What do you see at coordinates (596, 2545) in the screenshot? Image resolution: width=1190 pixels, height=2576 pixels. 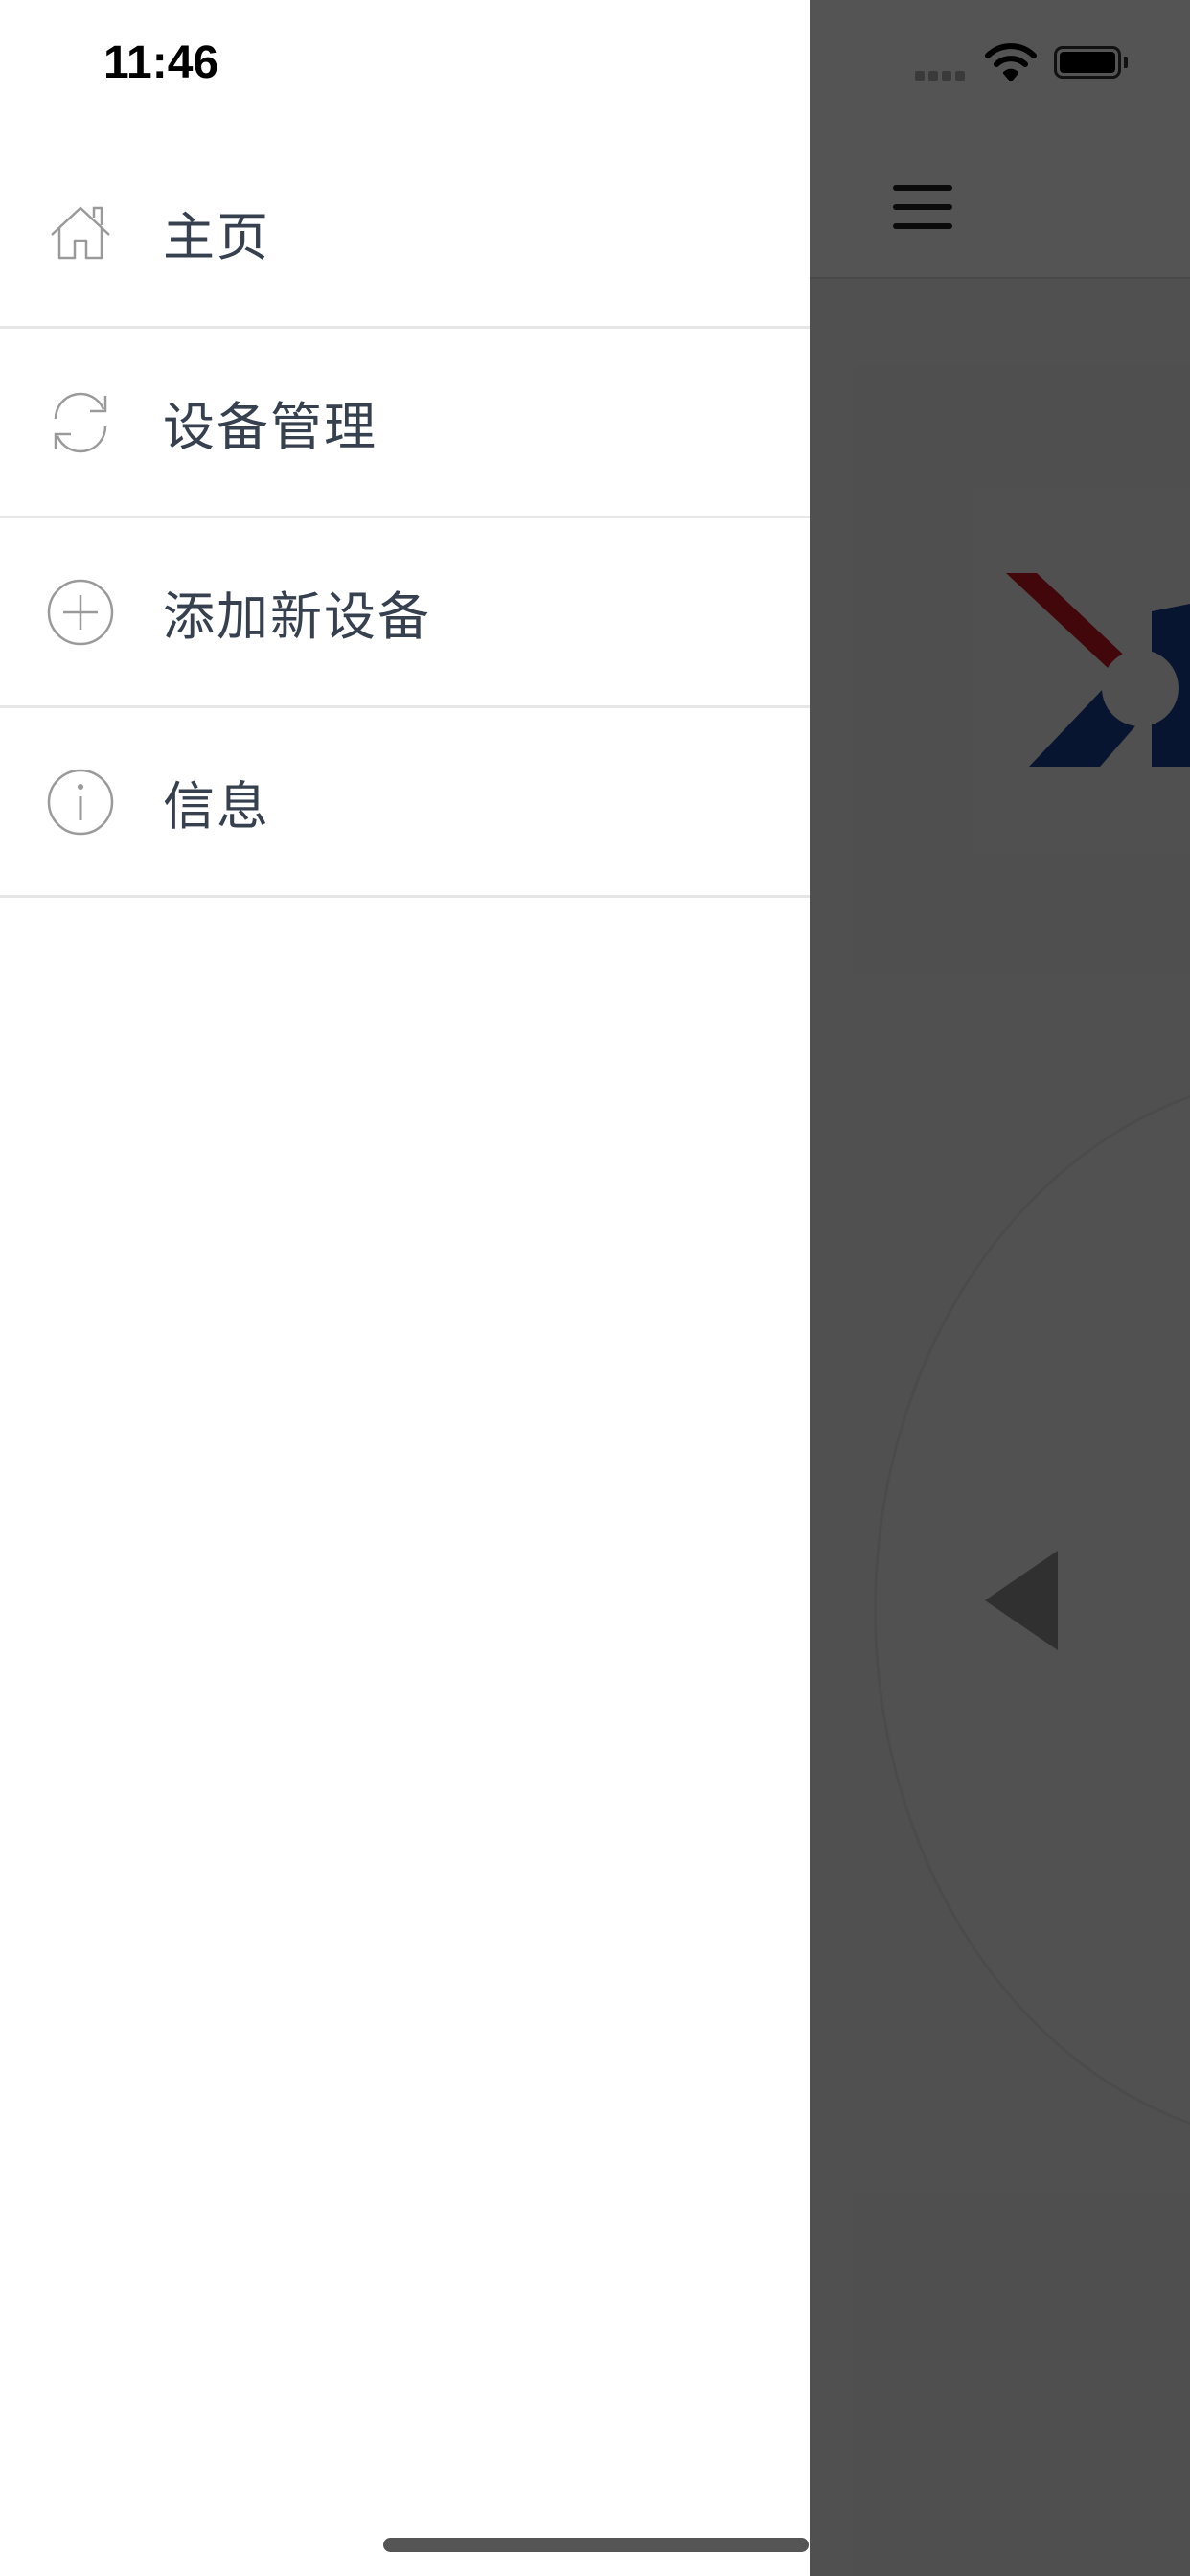 I see `home-indicator` at bounding box center [596, 2545].